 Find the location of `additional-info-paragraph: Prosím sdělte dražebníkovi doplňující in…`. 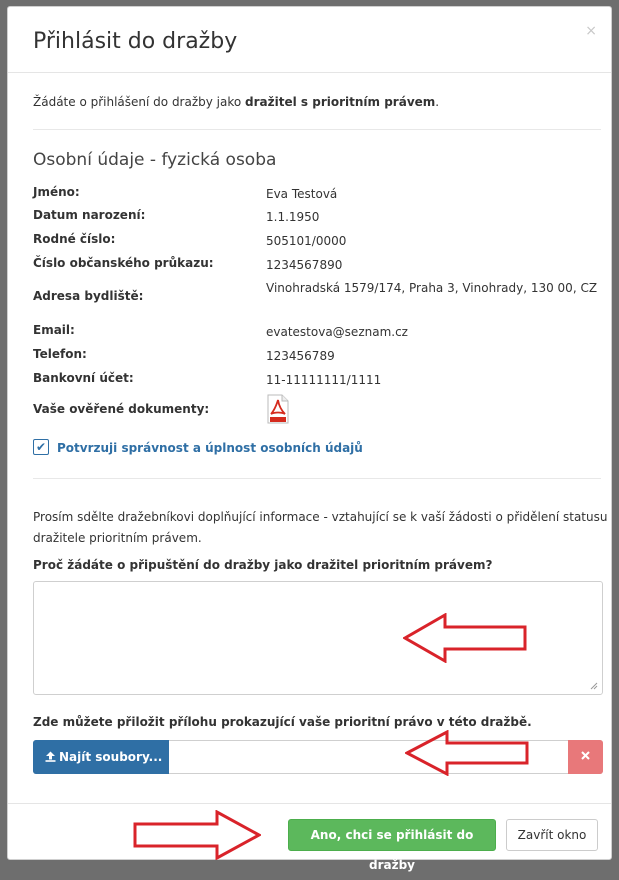

additional-info-paragraph: Prosím sdělte dražebníkovi doplňující in… is located at coordinates (320, 527).